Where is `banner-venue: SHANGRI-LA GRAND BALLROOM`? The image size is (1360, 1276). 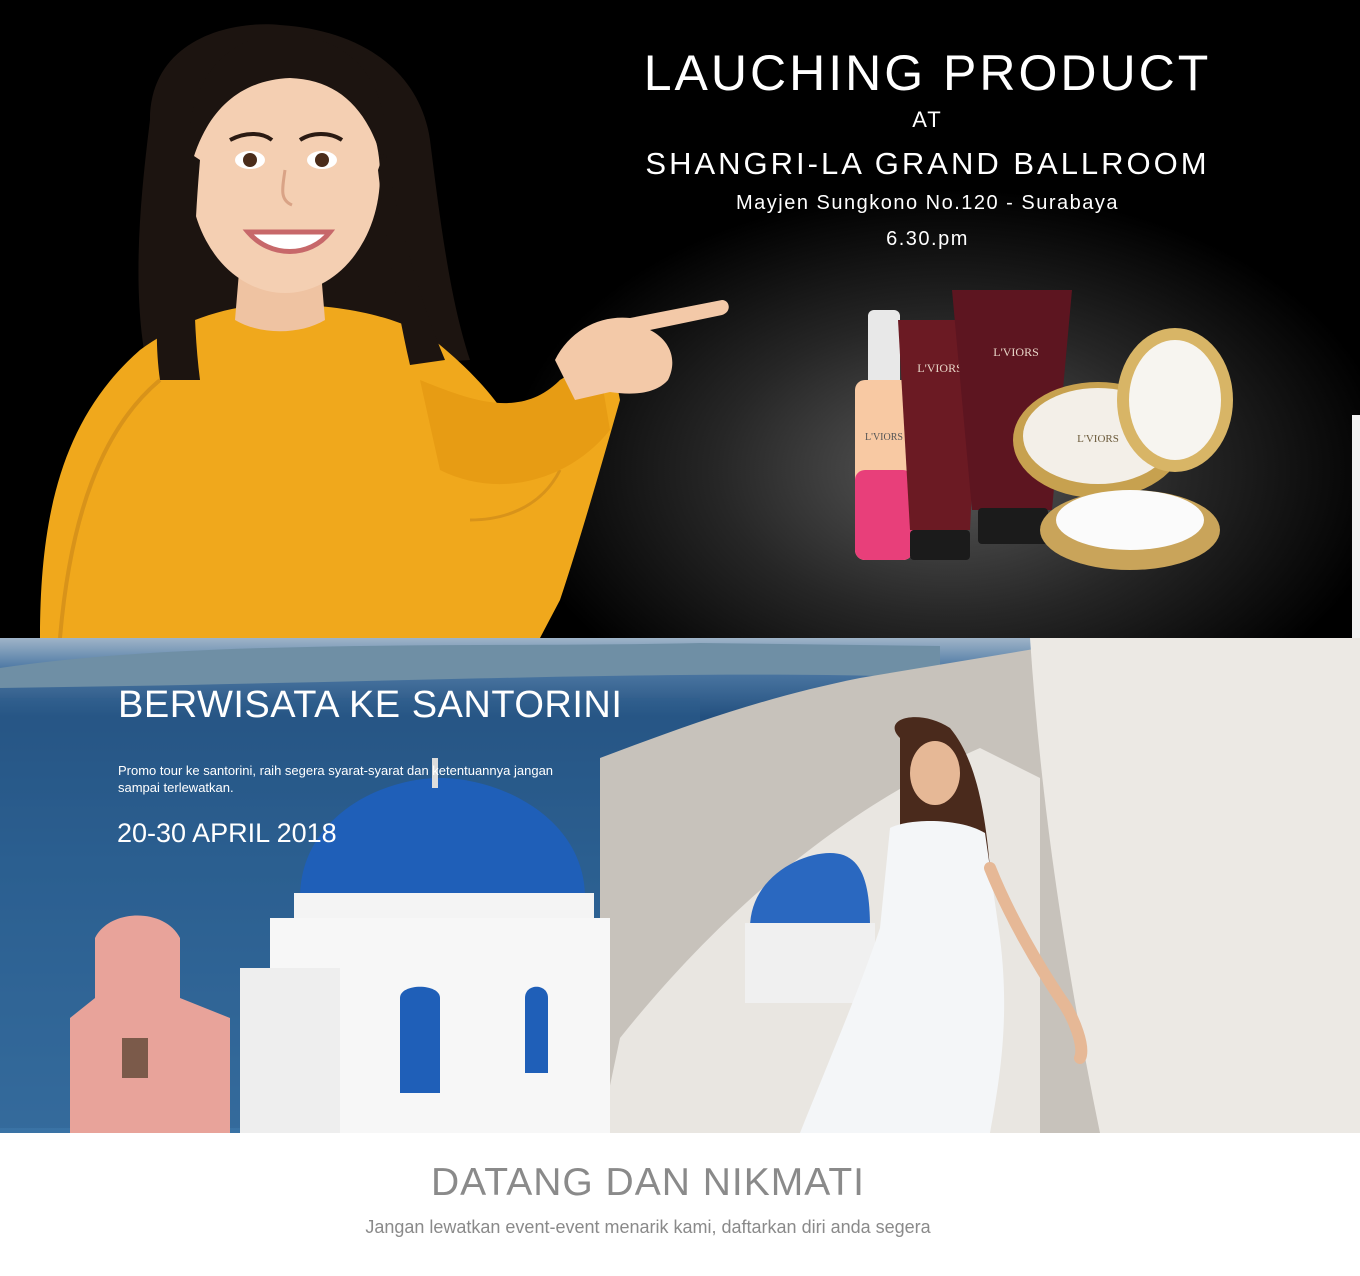 banner-venue: SHANGRI-LA GRAND BALLROOM is located at coordinates (927, 163).